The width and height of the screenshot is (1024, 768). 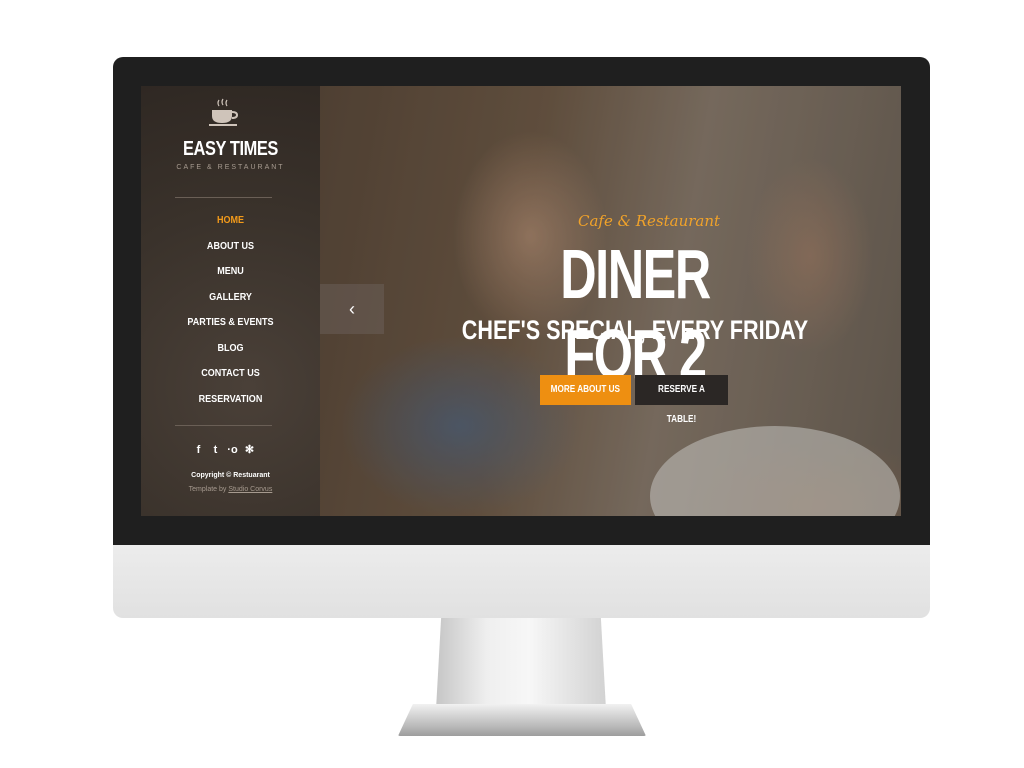 What do you see at coordinates (635, 330) in the screenshot?
I see `hero-subheadline: CHEF'S SPECIAL, EVERY FRIDAY` at bounding box center [635, 330].